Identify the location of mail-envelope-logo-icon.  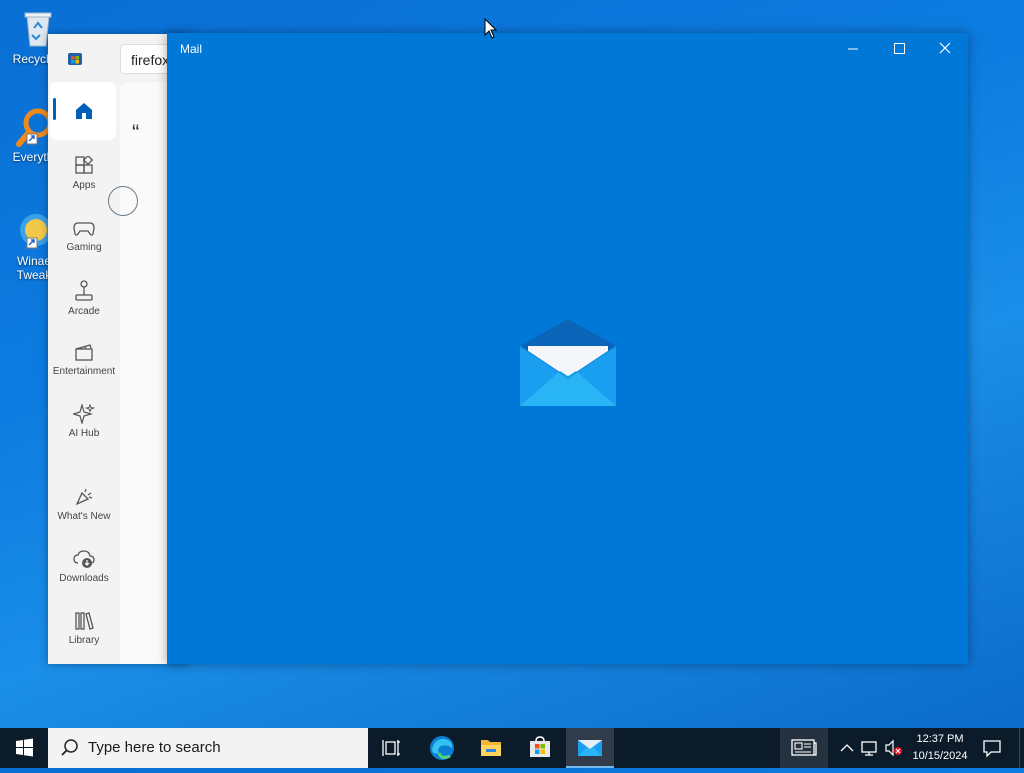
(568, 362).